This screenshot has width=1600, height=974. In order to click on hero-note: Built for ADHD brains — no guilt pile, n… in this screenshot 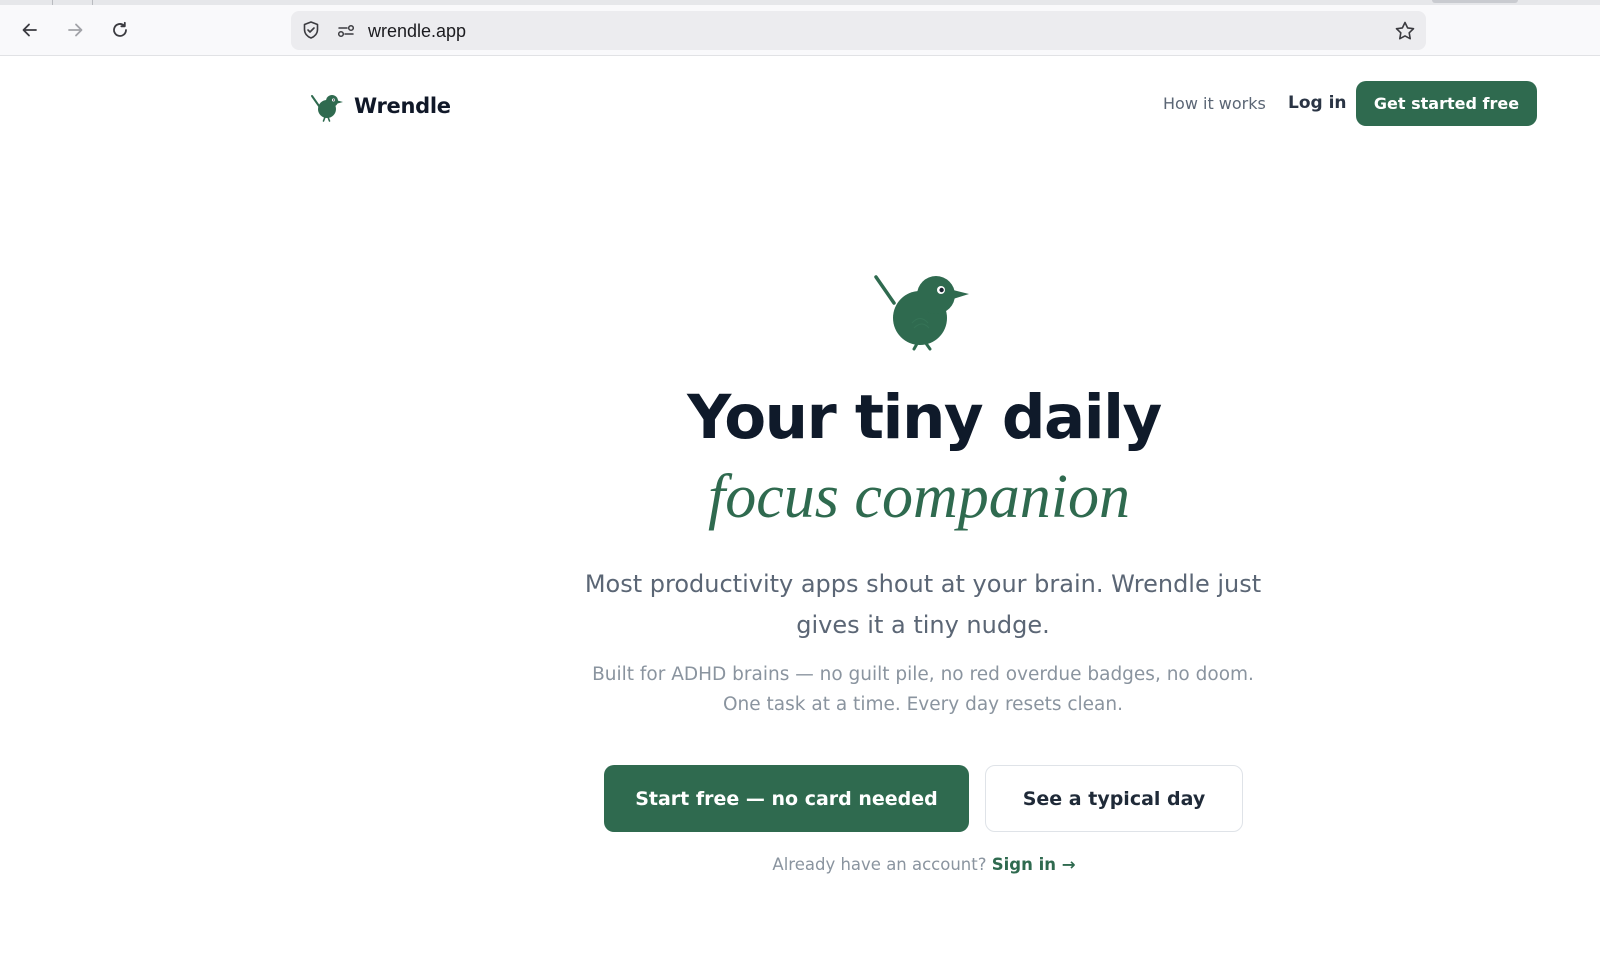, I will do `click(923, 689)`.